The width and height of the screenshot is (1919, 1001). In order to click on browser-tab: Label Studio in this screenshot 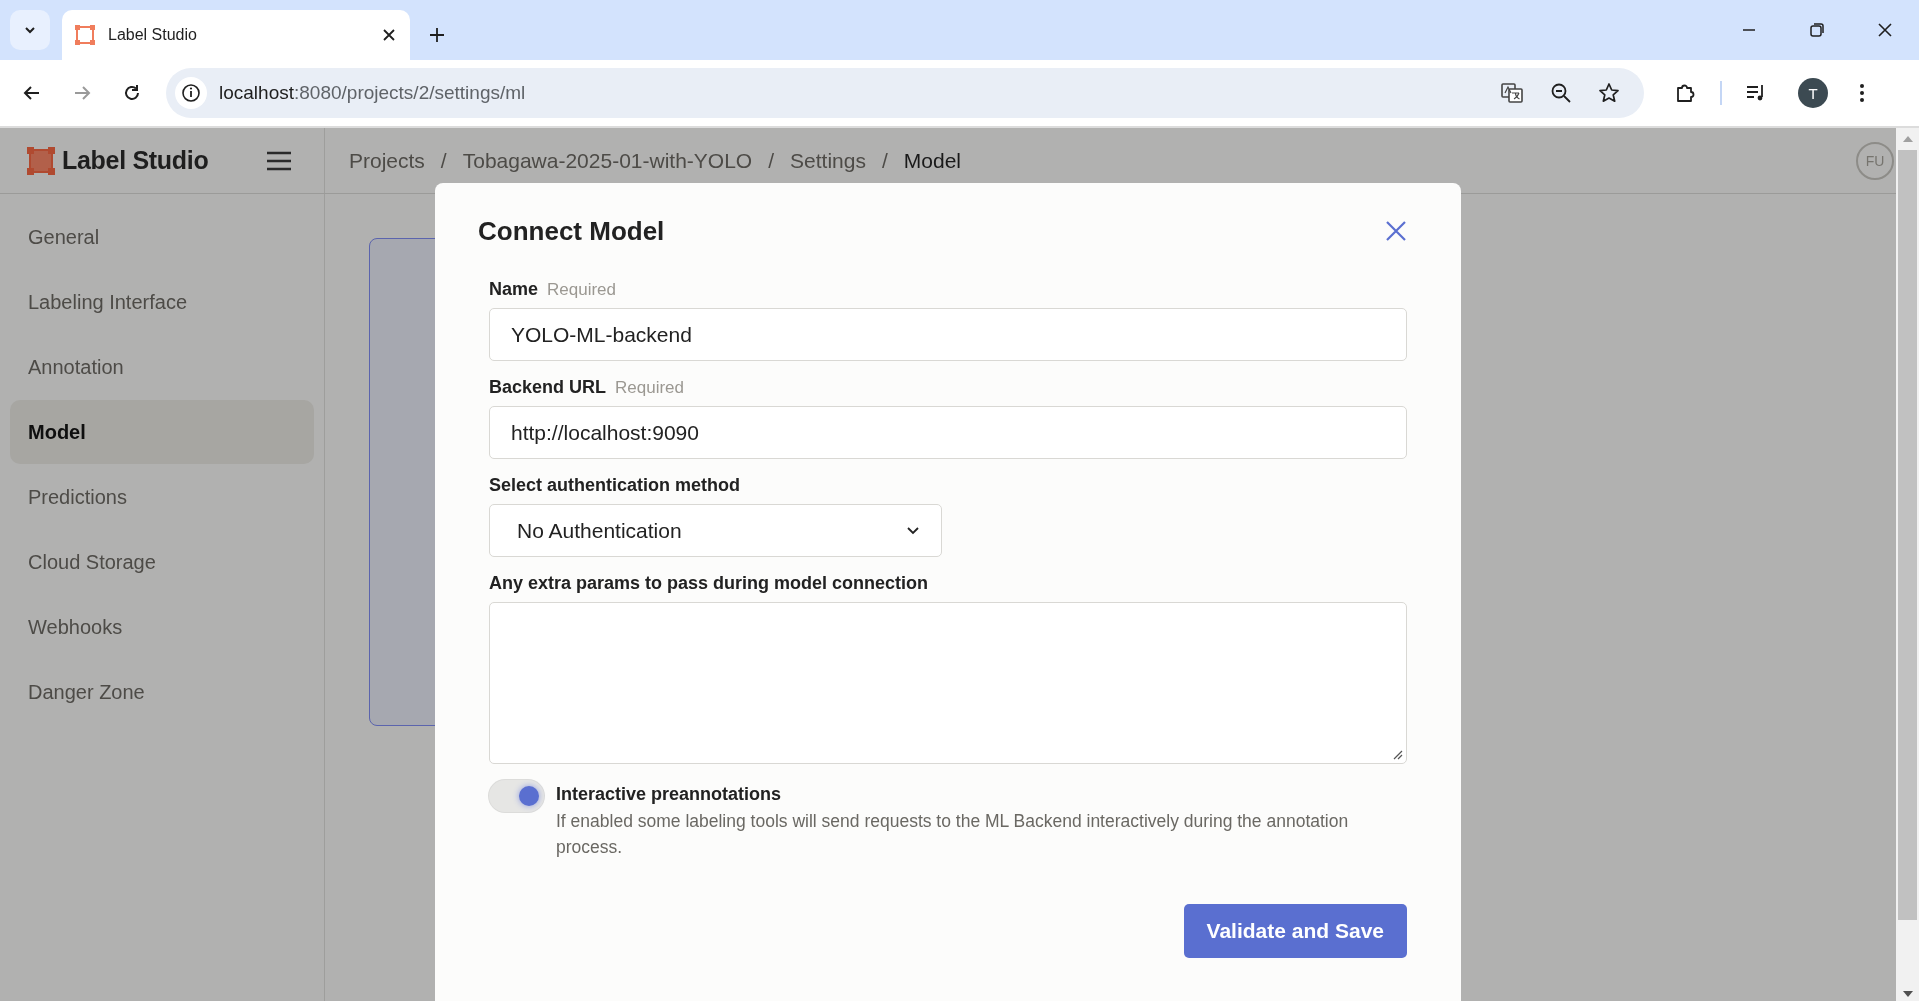, I will do `click(236, 35)`.